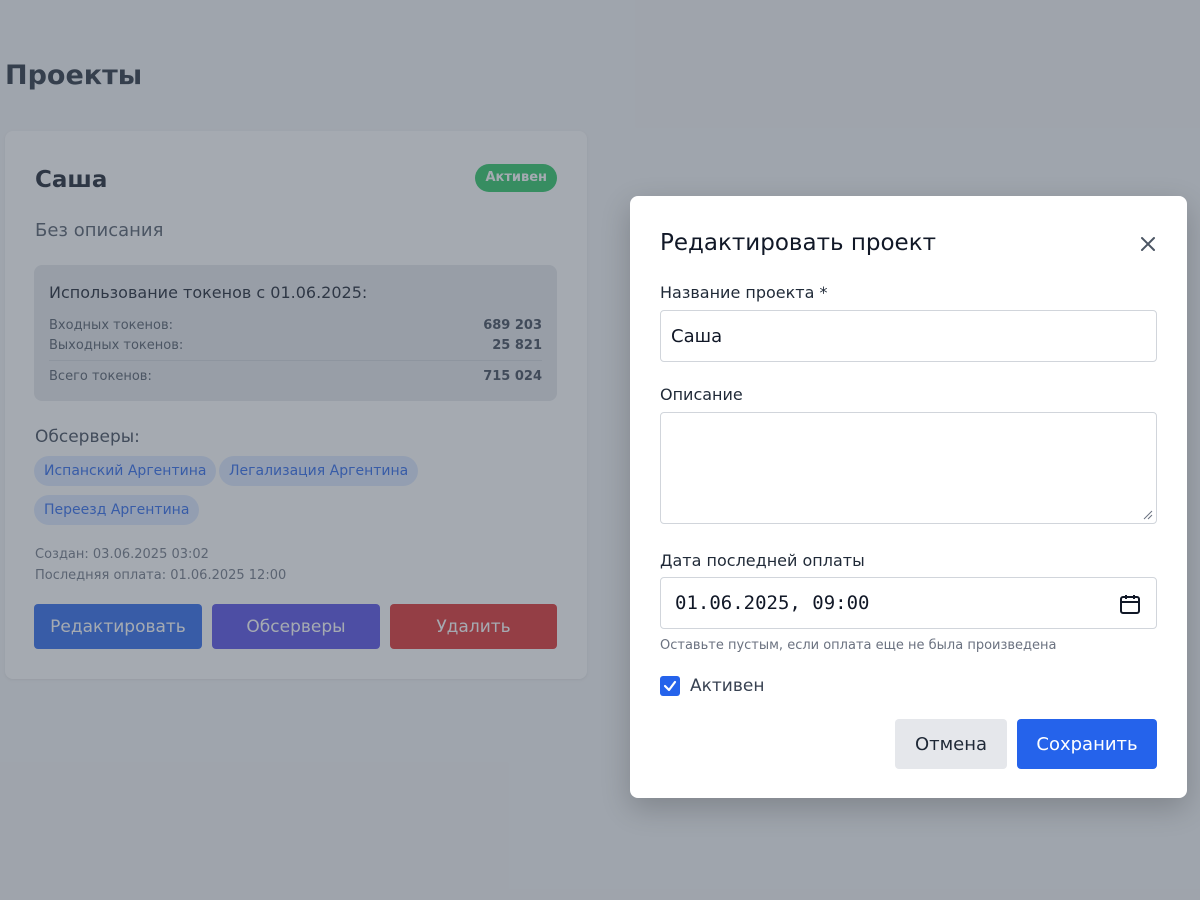  What do you see at coordinates (908, 603) in the screenshot?
I see `payment-date-input: 01.06.2025, 09:00` at bounding box center [908, 603].